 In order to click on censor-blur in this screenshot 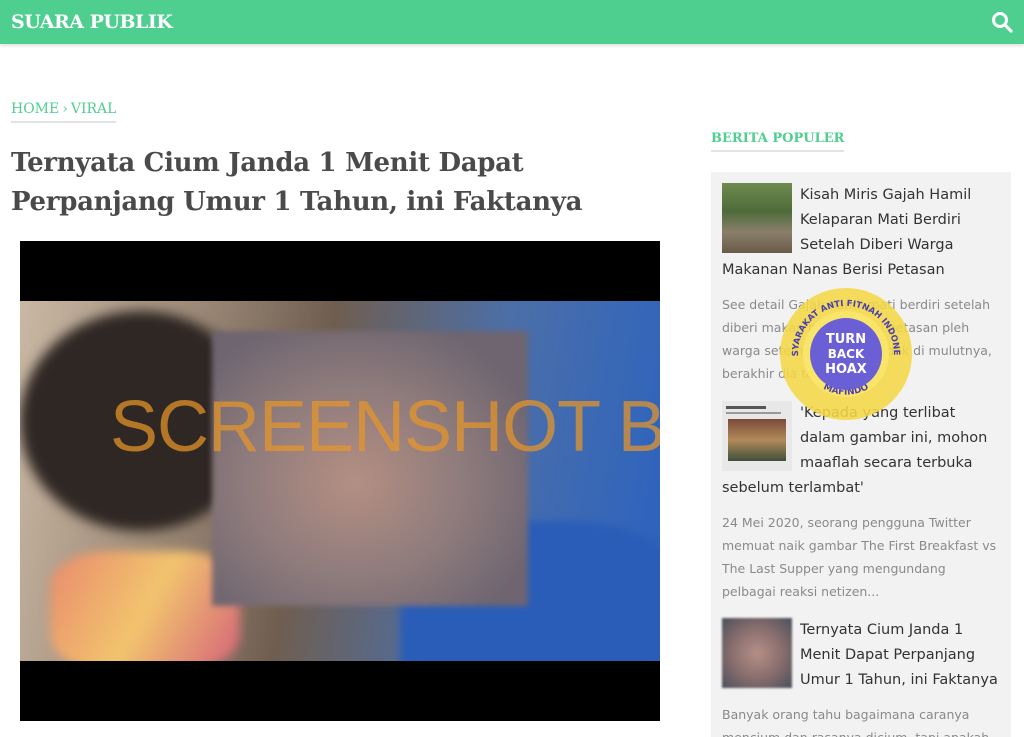, I will do `click(370, 468)`.